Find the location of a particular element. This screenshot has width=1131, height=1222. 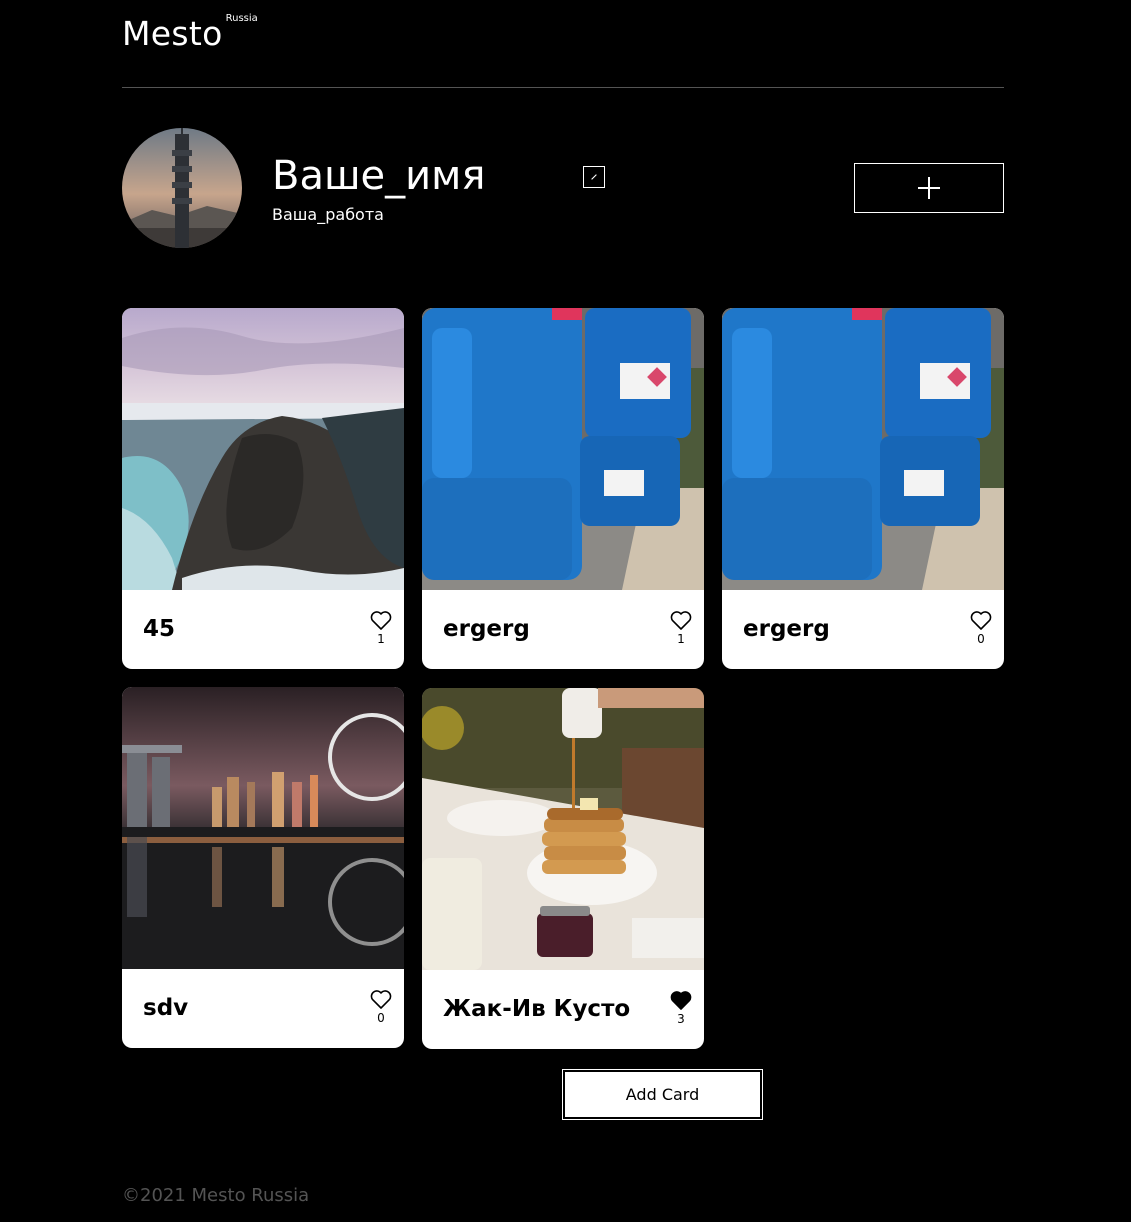

add-card-button: Add Card is located at coordinates (662, 1094).